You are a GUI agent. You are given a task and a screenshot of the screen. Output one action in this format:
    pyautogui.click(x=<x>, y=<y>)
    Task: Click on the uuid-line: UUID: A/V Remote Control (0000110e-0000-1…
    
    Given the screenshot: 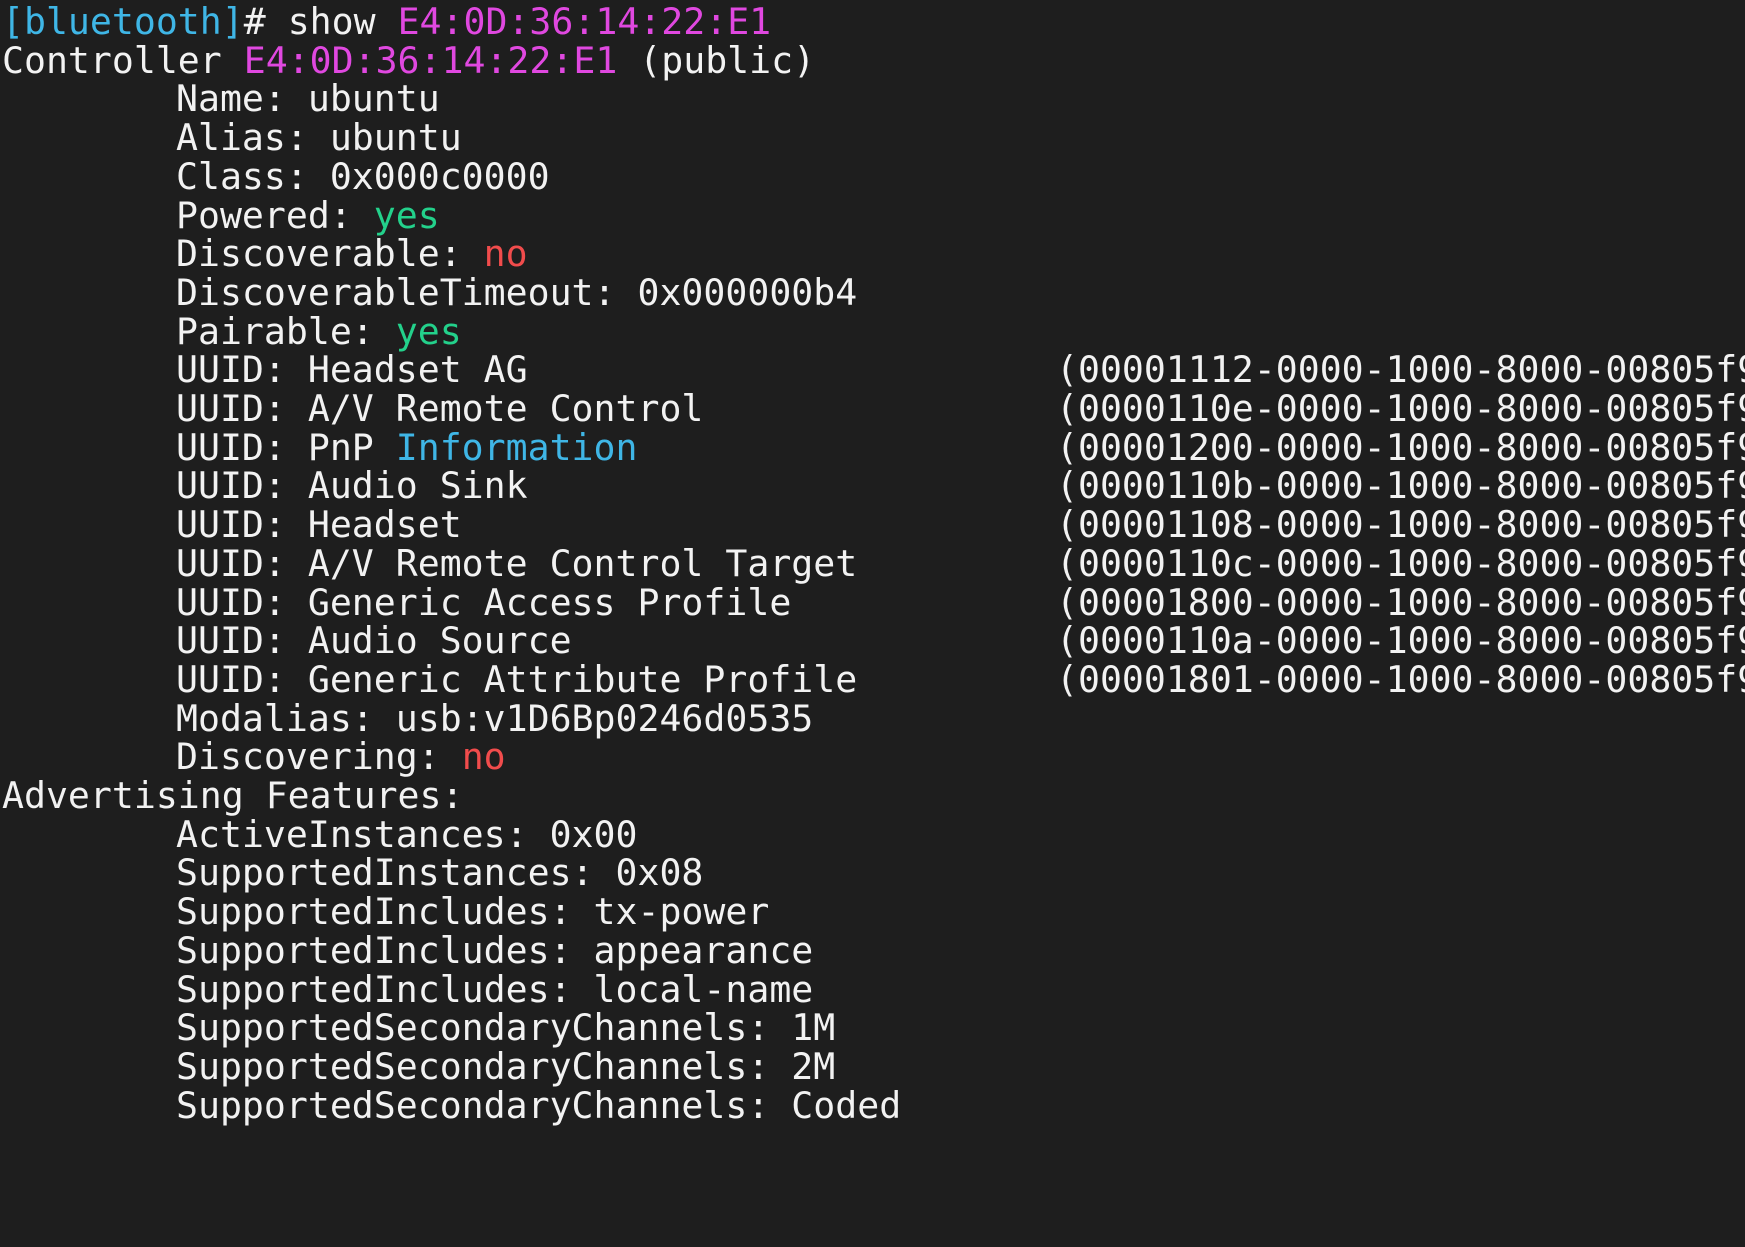 What is the action you would take?
    pyautogui.click(x=960, y=408)
    